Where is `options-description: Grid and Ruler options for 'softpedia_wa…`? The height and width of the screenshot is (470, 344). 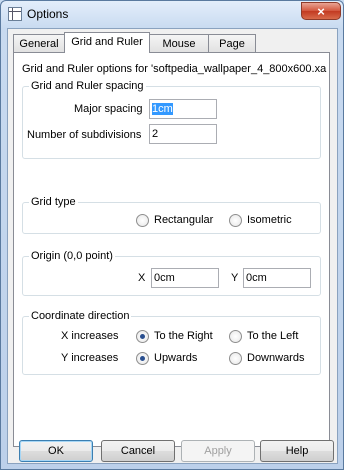
options-description: Grid and Ruler options for 'softpedia_wa… is located at coordinates (174, 69).